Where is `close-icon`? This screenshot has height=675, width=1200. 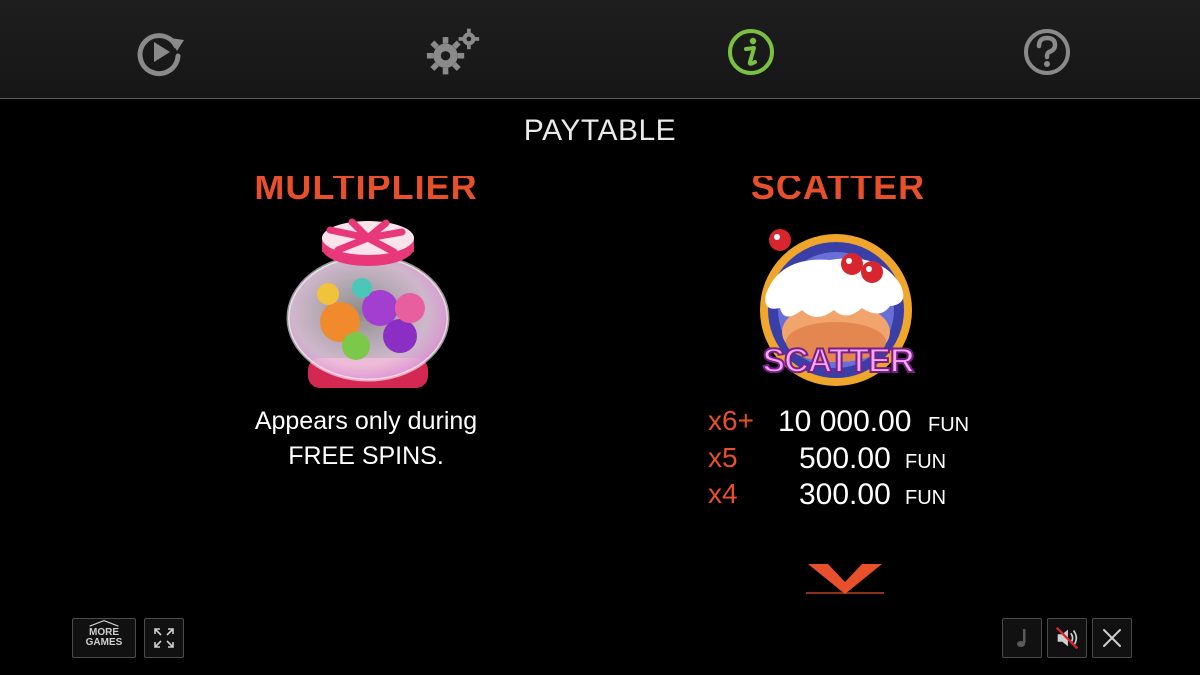
close-icon is located at coordinates (1112, 638).